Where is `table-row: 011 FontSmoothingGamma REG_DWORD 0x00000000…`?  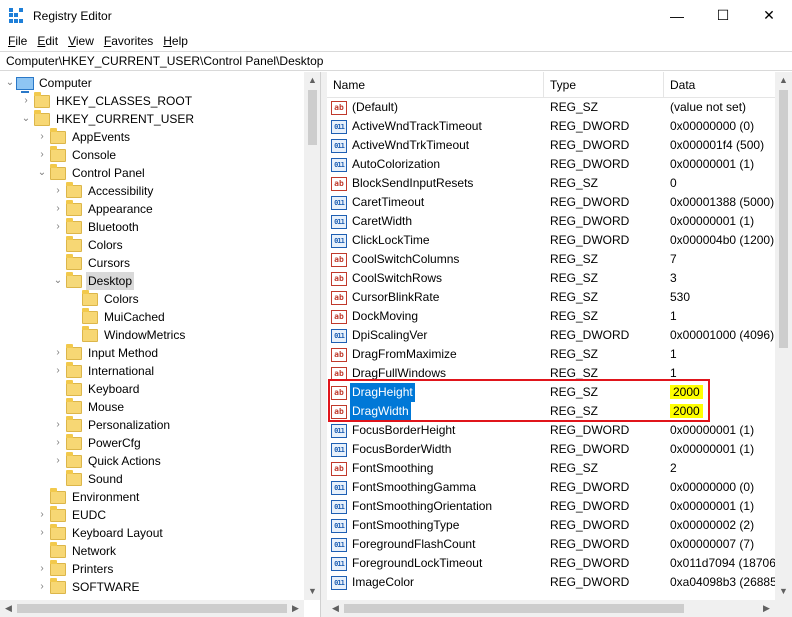 table-row: 011 FontSmoothingGamma REG_DWORD 0x00000000… is located at coordinates (551, 487).